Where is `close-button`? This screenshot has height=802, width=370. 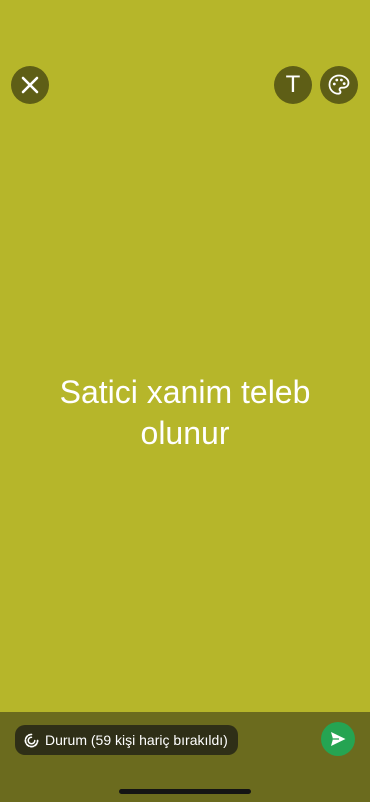
close-button is located at coordinates (30, 85).